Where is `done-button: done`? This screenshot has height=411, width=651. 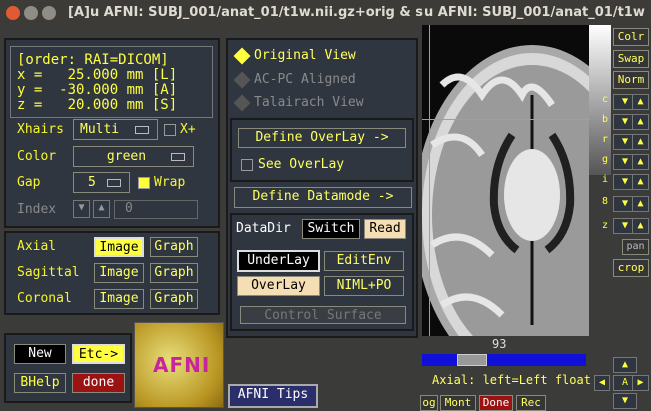 done-button: done is located at coordinates (98, 383).